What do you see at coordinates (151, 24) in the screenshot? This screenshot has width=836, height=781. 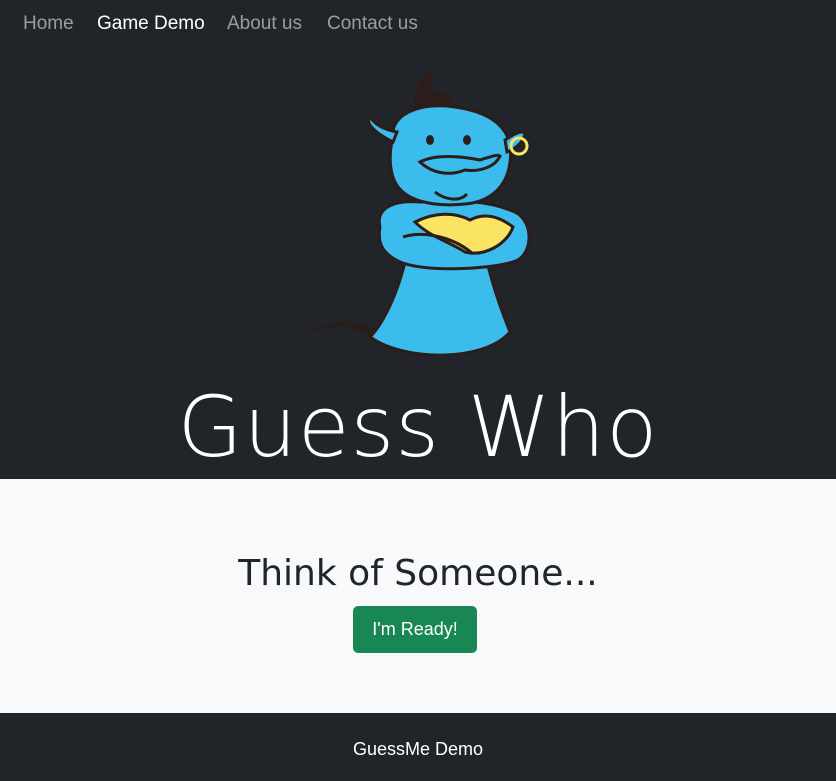 I see `nav-item-game-demo: Game Demo` at bounding box center [151, 24].